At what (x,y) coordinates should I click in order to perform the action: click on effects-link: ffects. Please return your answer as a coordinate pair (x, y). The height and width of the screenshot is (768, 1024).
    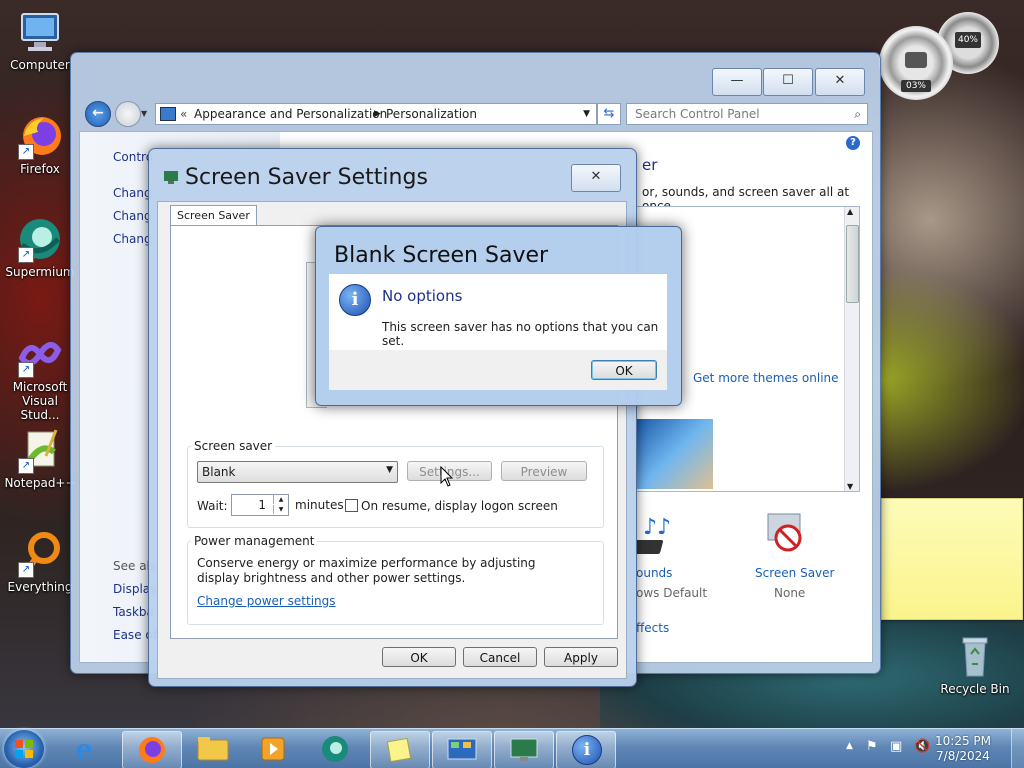
    Looking at the image, I should click on (652, 628).